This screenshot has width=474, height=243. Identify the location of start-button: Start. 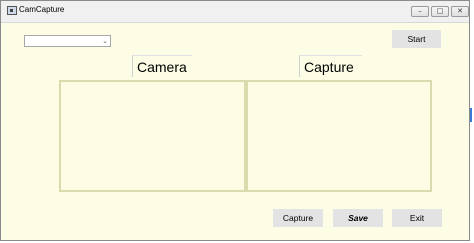
(416, 39).